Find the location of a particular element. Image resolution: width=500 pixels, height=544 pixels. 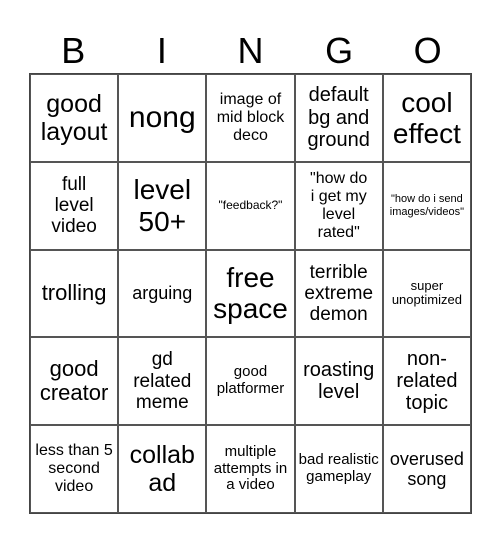

header-letter-o: O is located at coordinates (427, 50).